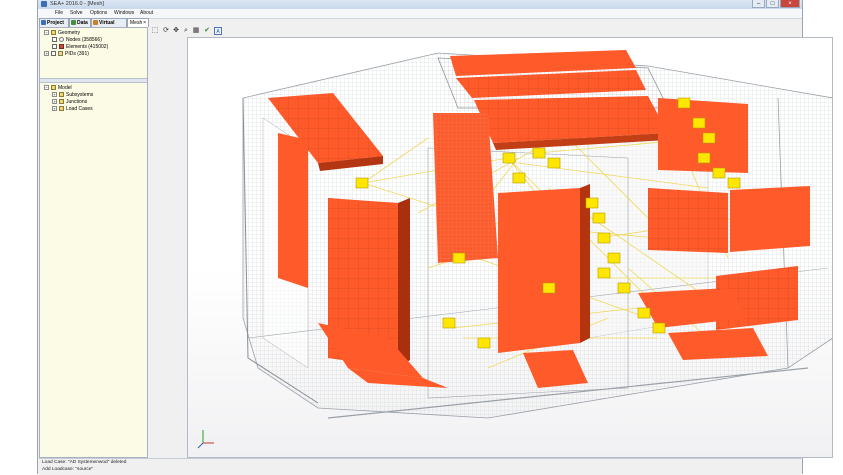  I want to click on tree-item-load-cases: + Load Cases, so click(72, 109).